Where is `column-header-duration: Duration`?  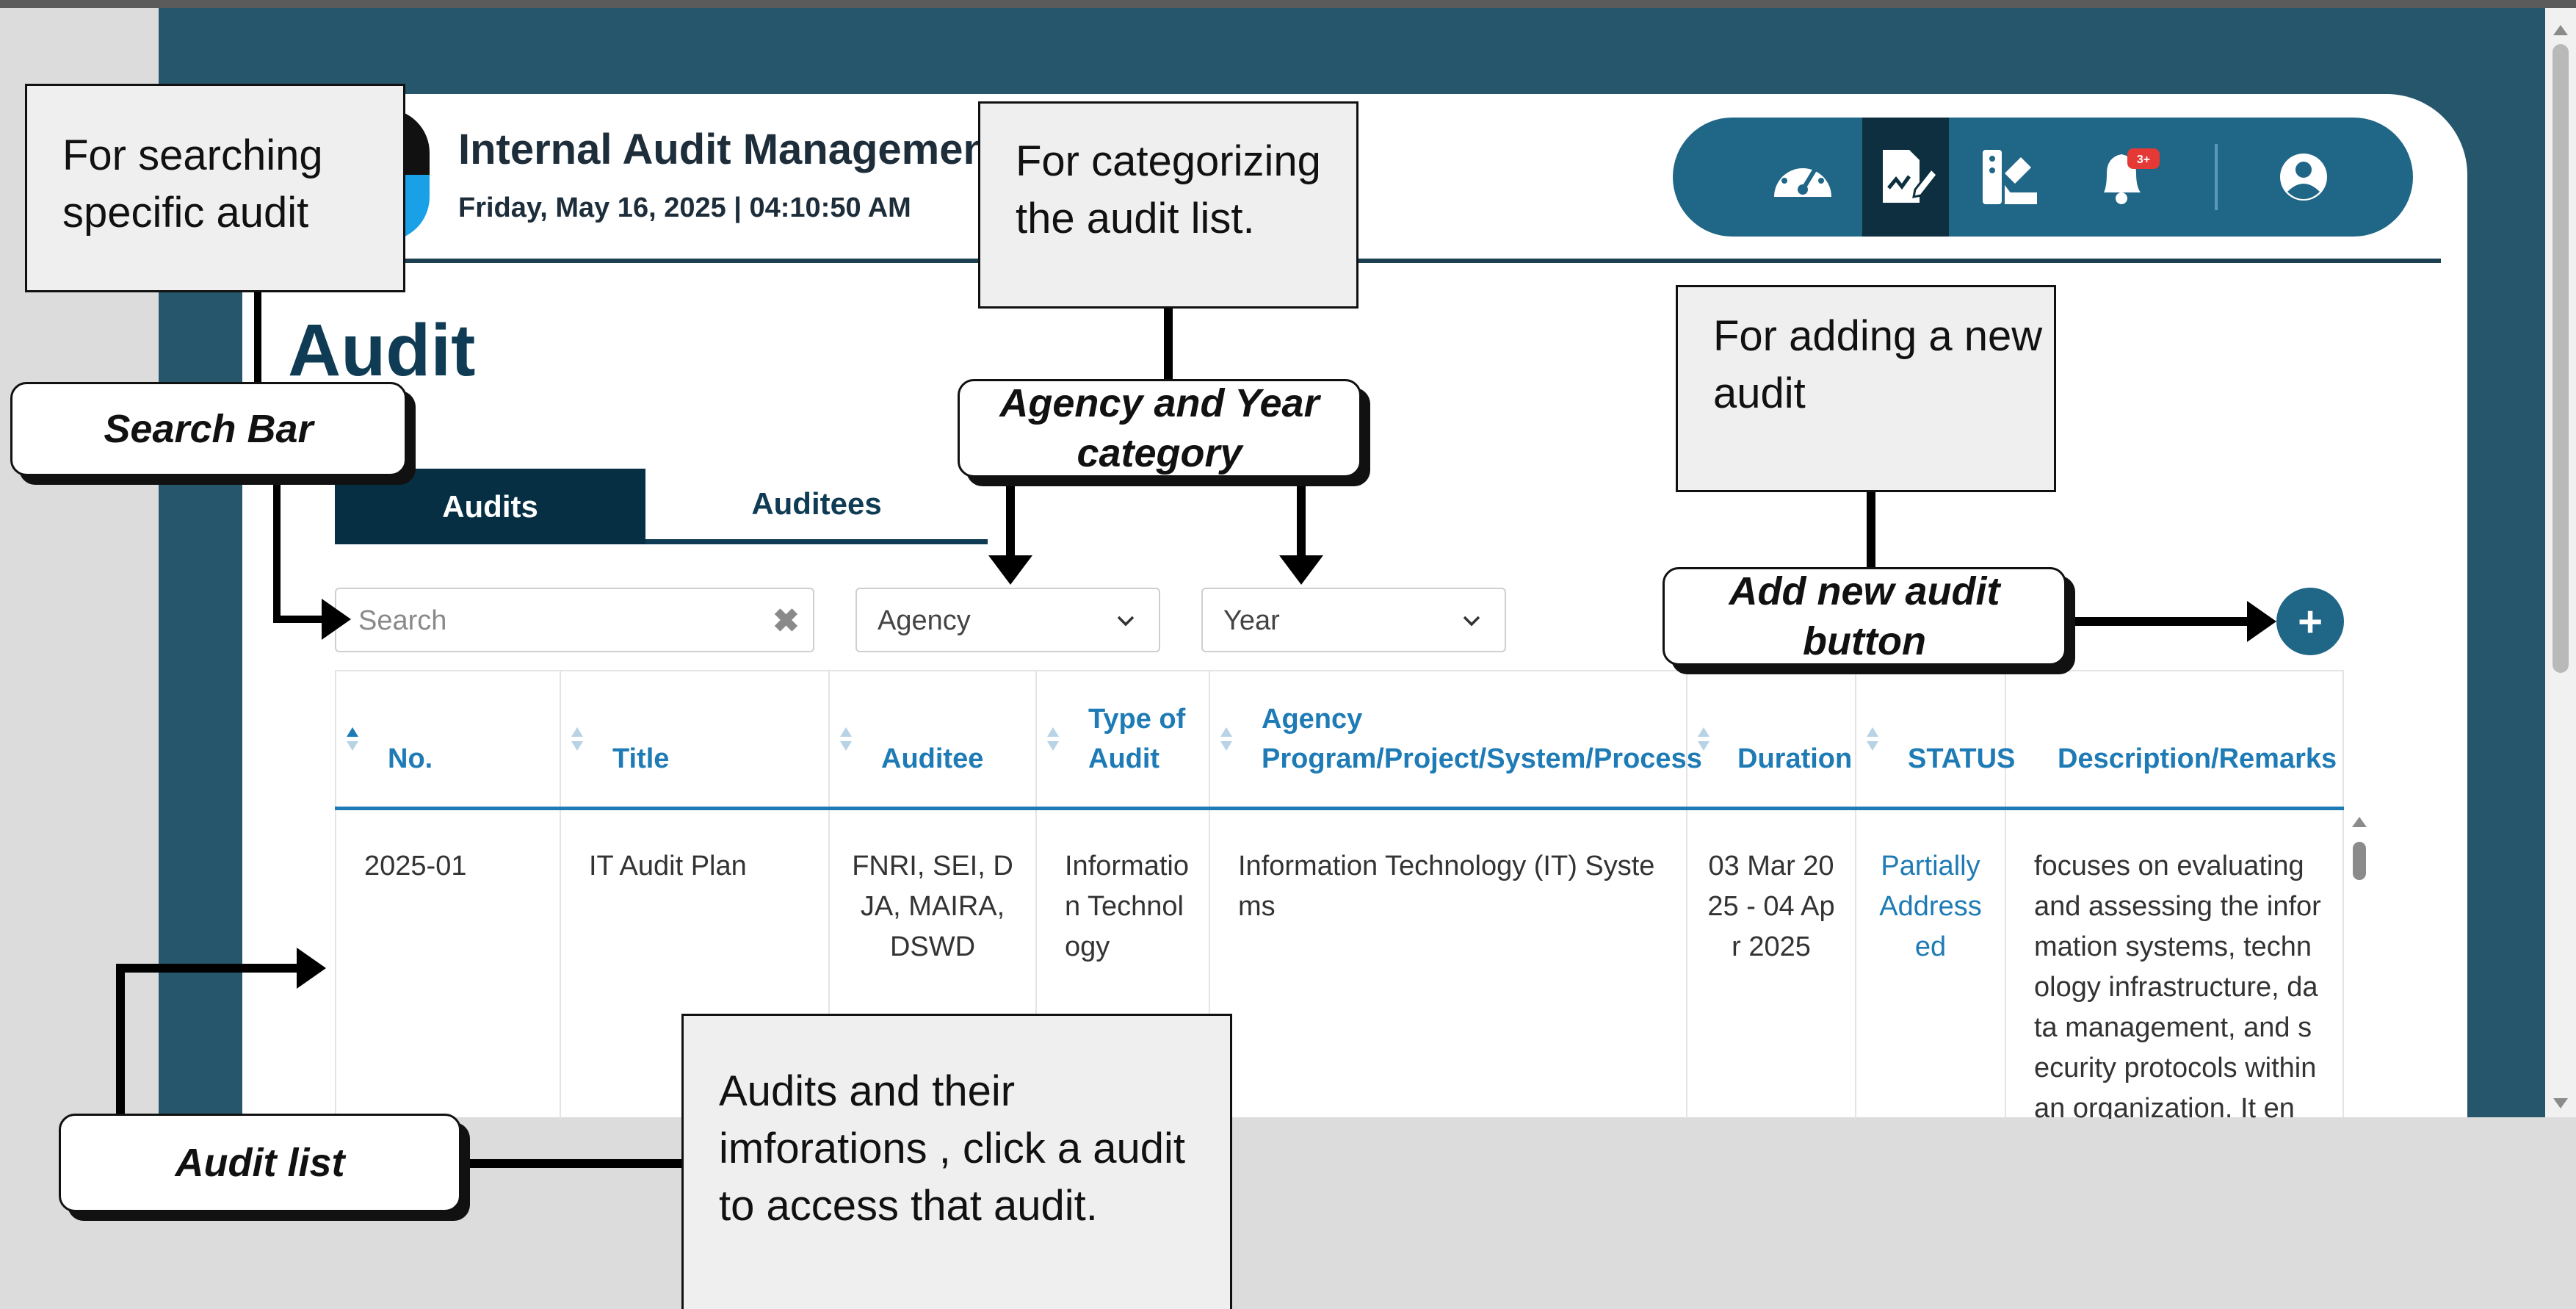
column-header-duration: Duration is located at coordinates (1771, 740).